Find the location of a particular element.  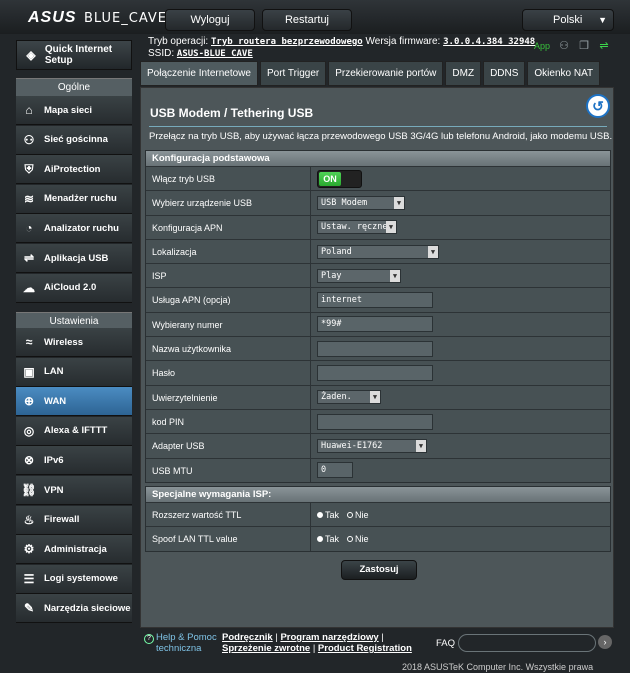

table-row: Usługa APN (opcja) internet is located at coordinates (378, 299).